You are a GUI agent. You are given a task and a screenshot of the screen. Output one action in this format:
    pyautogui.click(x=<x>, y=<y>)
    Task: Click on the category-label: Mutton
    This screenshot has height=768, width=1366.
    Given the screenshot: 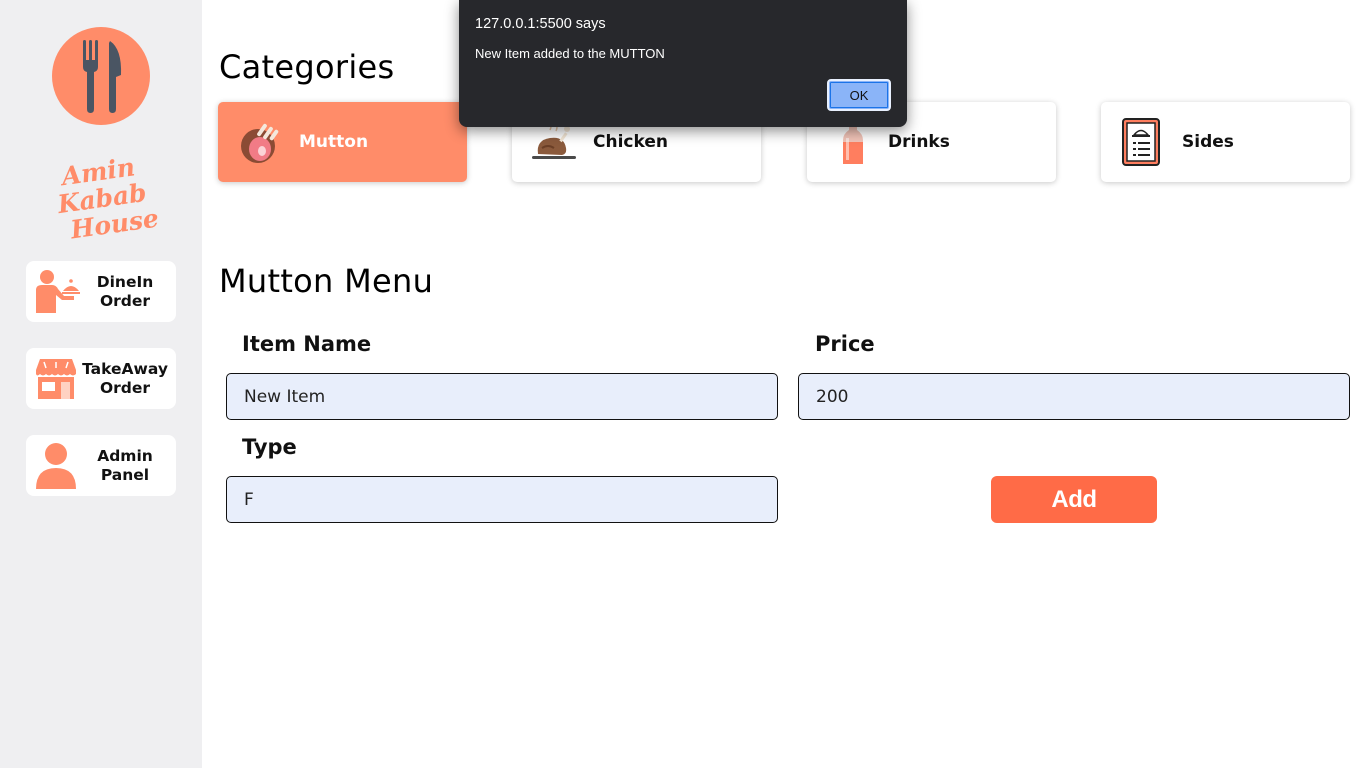 What is the action you would take?
    pyautogui.click(x=334, y=142)
    